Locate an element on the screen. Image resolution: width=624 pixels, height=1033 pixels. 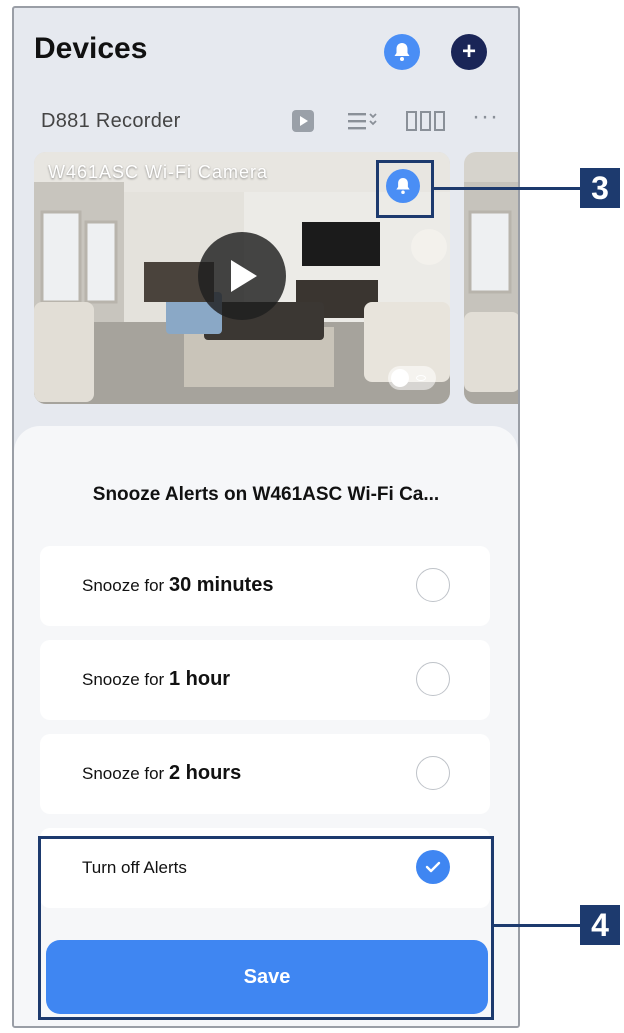
bell-icon is located at coordinates (402, 52).